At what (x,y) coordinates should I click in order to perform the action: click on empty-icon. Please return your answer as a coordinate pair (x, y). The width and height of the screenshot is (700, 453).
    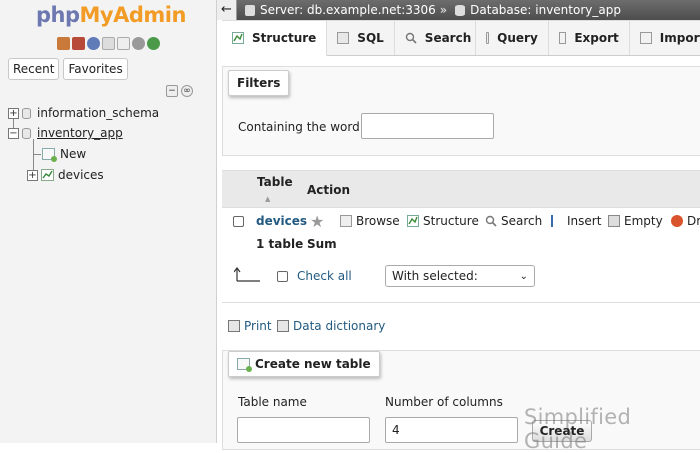
    Looking at the image, I should click on (614, 221).